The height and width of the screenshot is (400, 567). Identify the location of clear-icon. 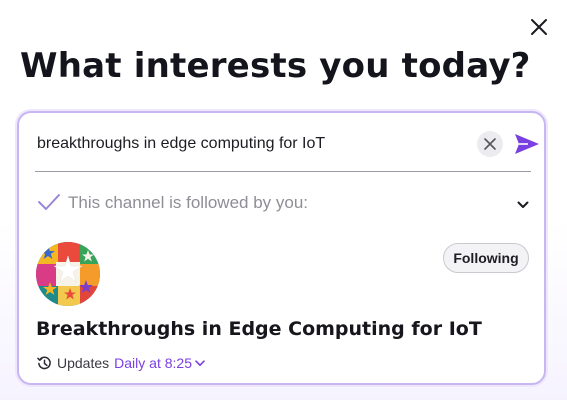
(490, 144).